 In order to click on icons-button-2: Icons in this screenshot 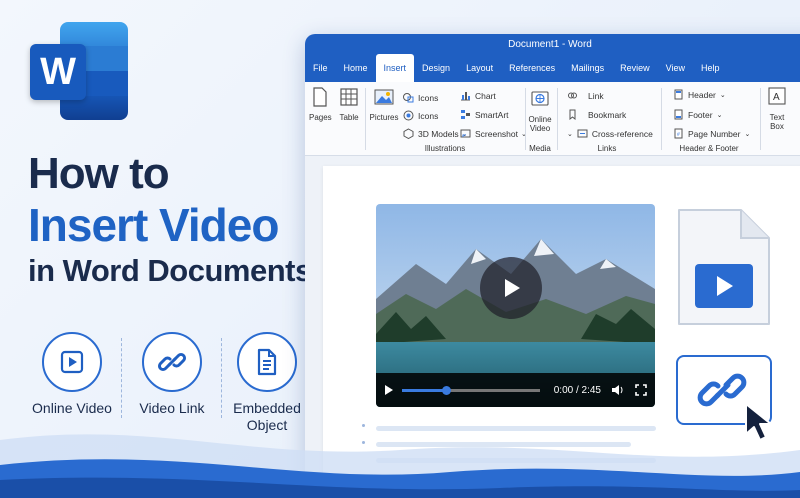, I will do `click(420, 115)`.